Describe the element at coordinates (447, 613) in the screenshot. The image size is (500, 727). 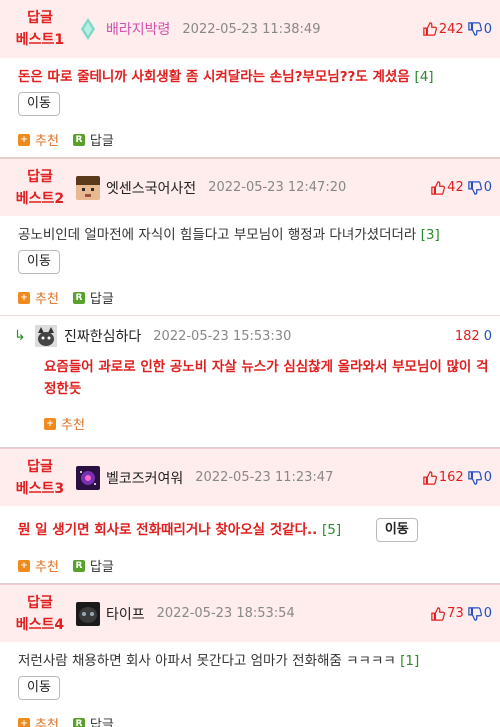
I see `upvote: 73` at that location.